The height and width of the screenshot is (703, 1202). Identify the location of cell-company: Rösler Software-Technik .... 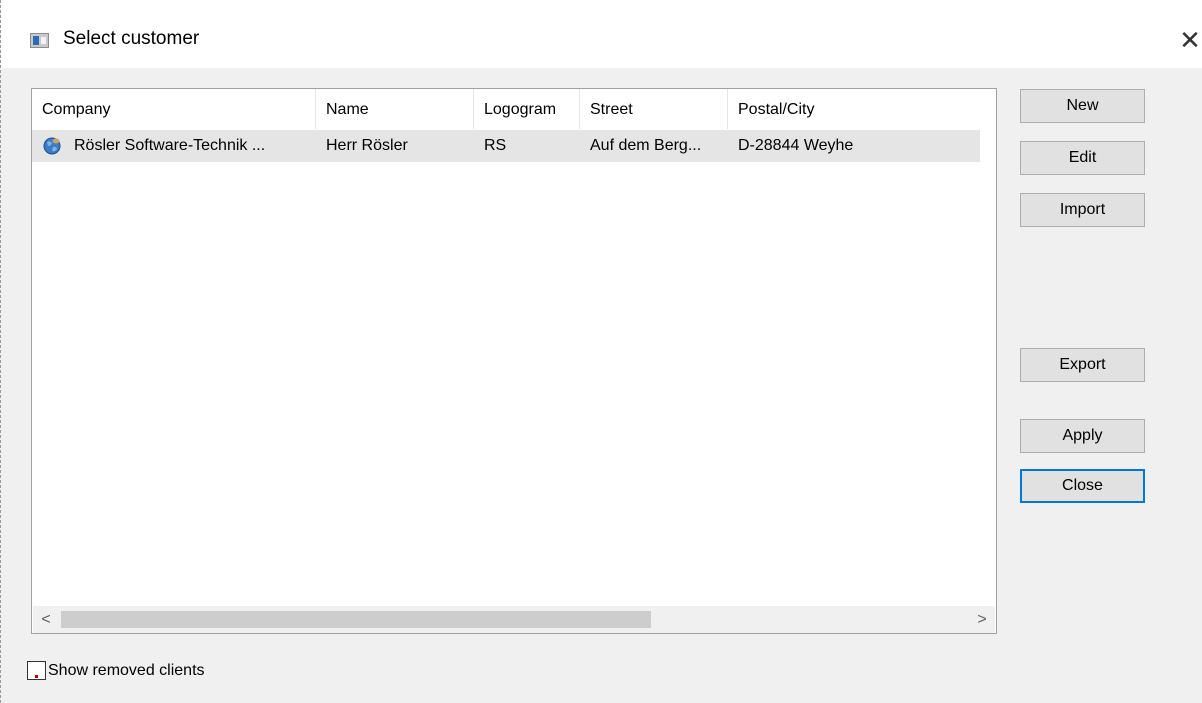
(170, 145).